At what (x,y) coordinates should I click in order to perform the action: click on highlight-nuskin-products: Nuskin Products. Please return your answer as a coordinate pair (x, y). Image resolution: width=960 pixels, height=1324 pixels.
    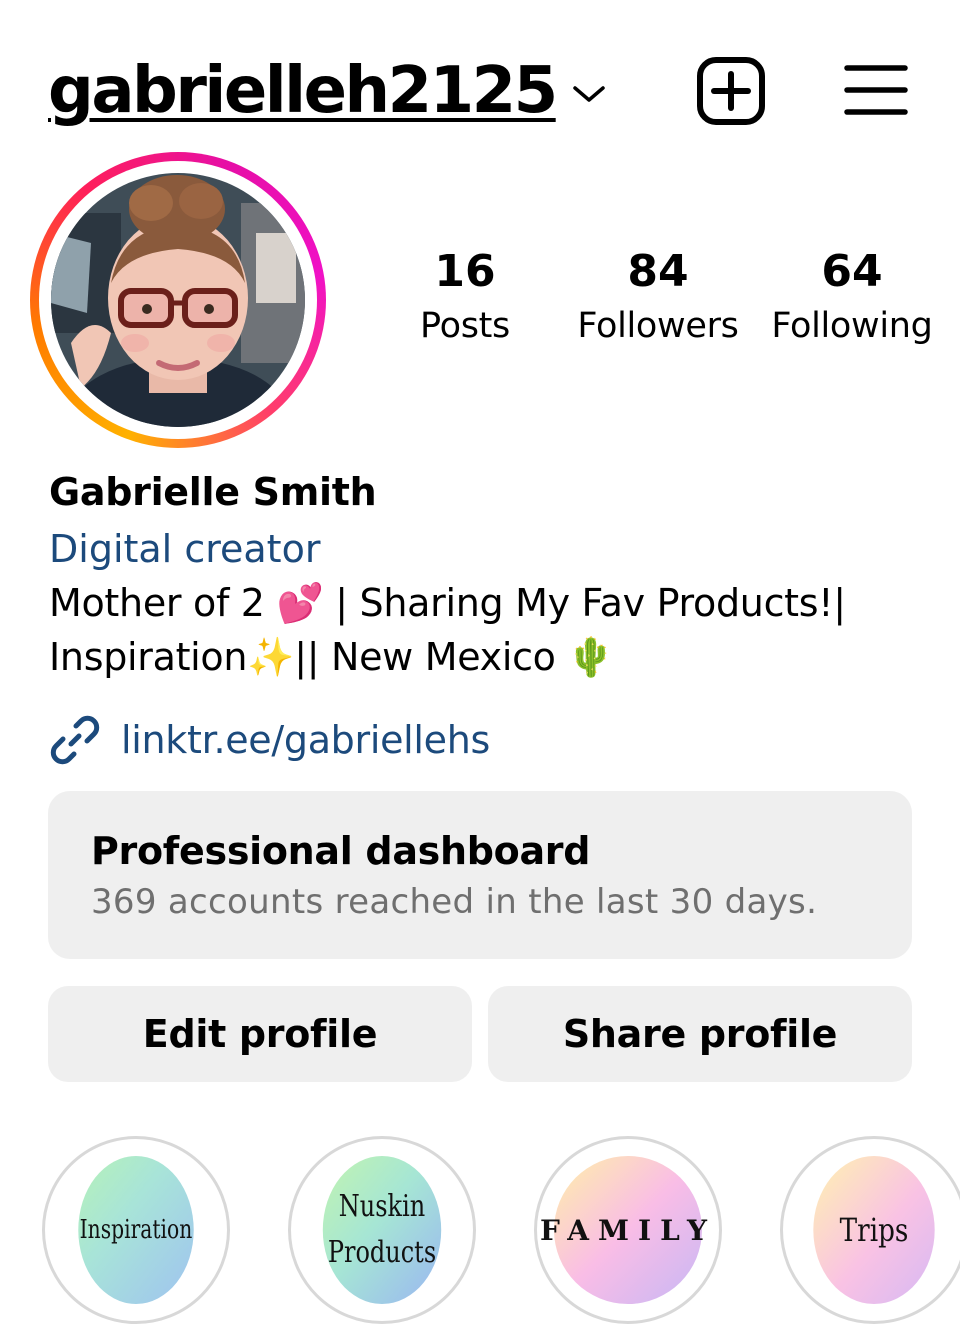
    Looking at the image, I should click on (382, 1230).